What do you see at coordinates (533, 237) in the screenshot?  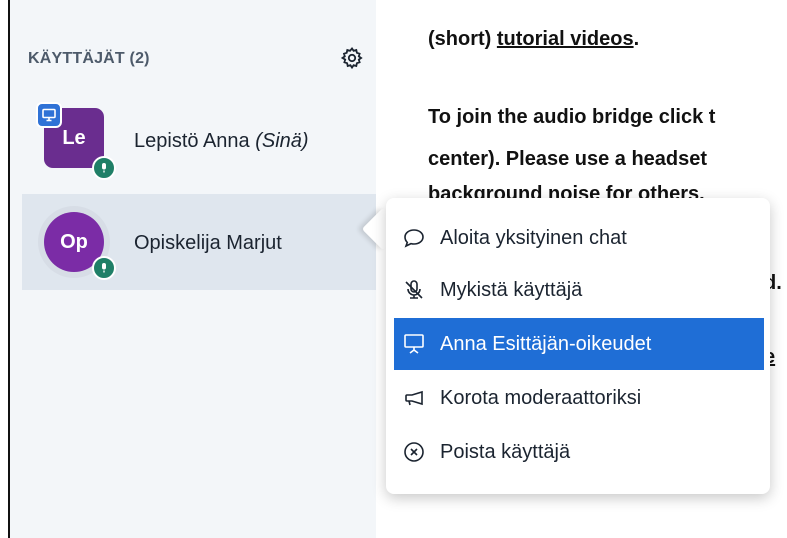 I see `menu-item-label: Aloita yksityinen chat` at bounding box center [533, 237].